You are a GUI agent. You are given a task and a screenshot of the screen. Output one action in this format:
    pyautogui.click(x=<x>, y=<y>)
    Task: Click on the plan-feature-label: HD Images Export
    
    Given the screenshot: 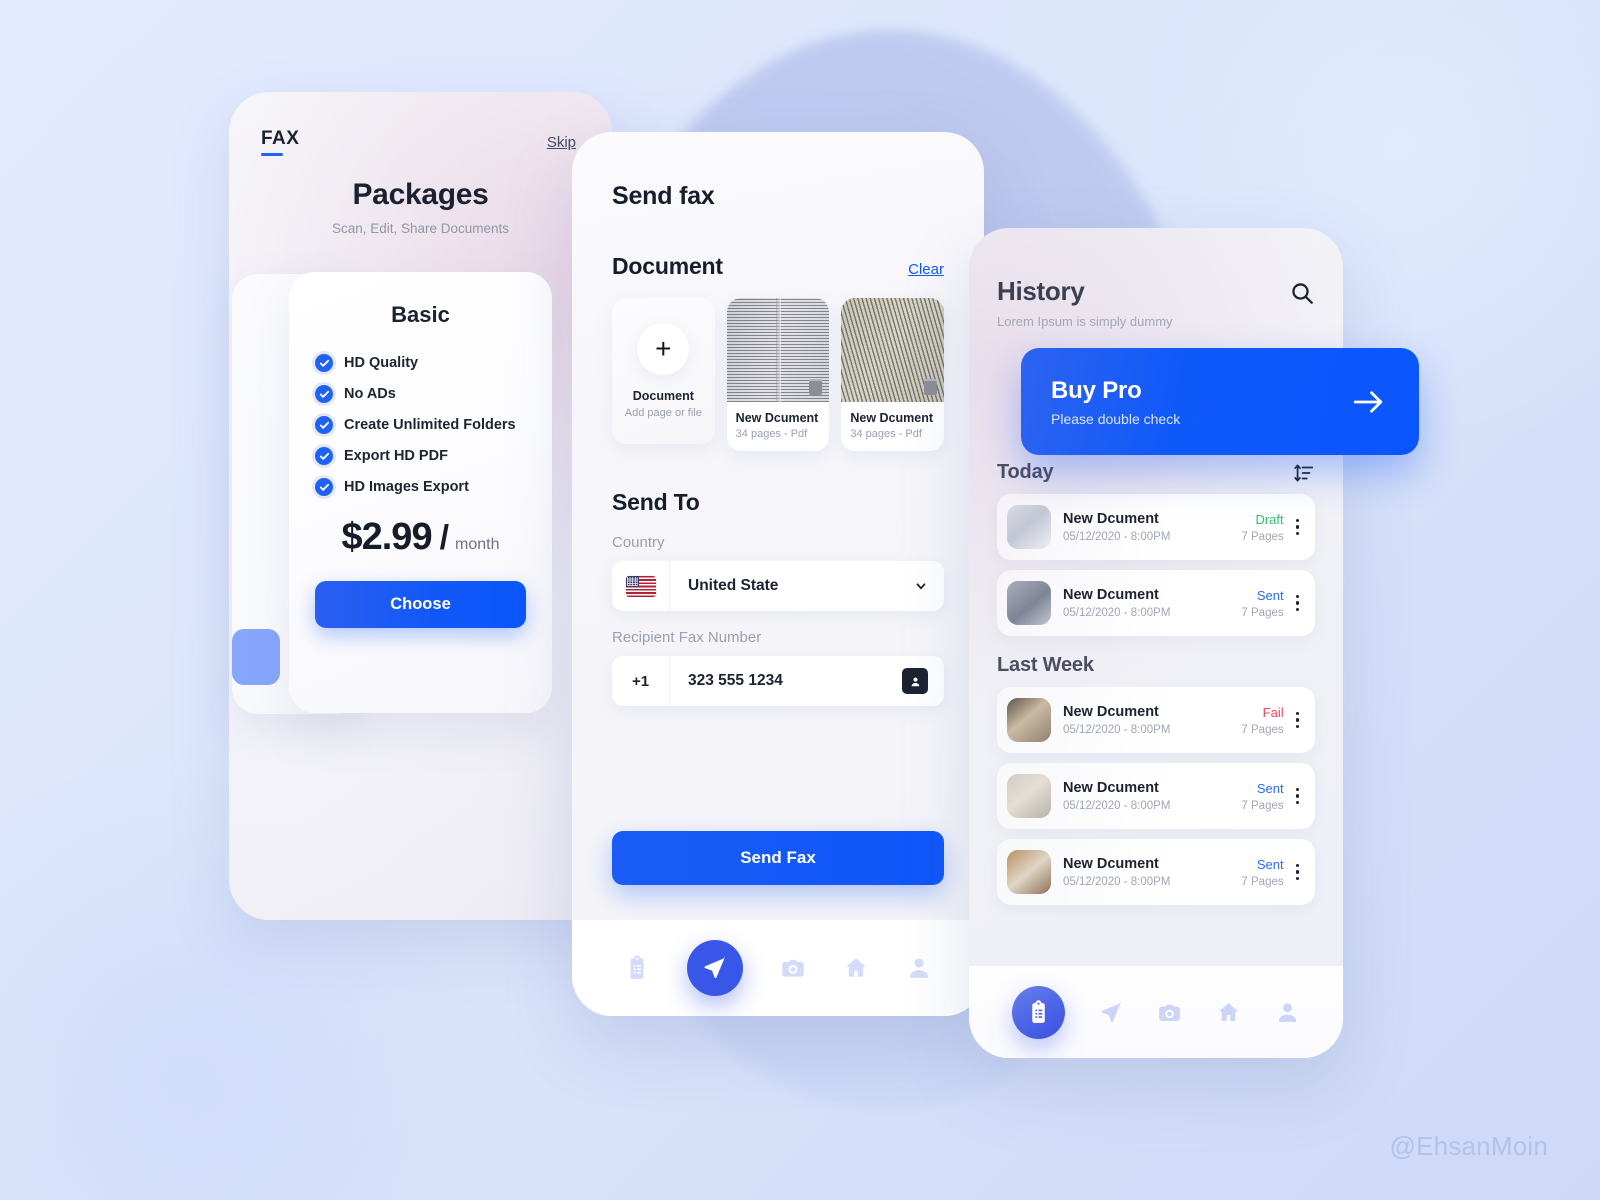 What is the action you would take?
    pyautogui.click(x=406, y=487)
    